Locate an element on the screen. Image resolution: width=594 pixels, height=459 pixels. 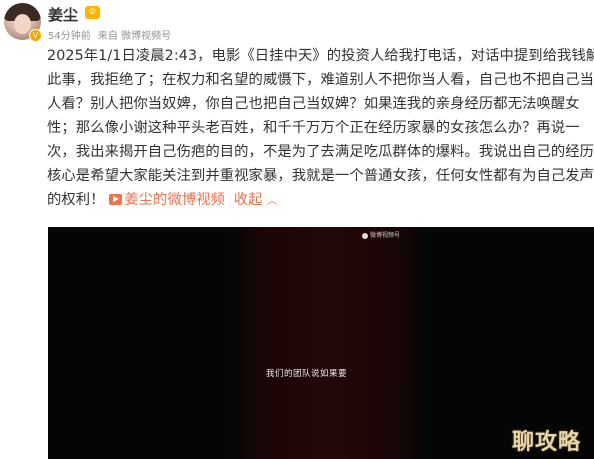
post-line-end: 的权利！ is located at coordinates (76, 200).